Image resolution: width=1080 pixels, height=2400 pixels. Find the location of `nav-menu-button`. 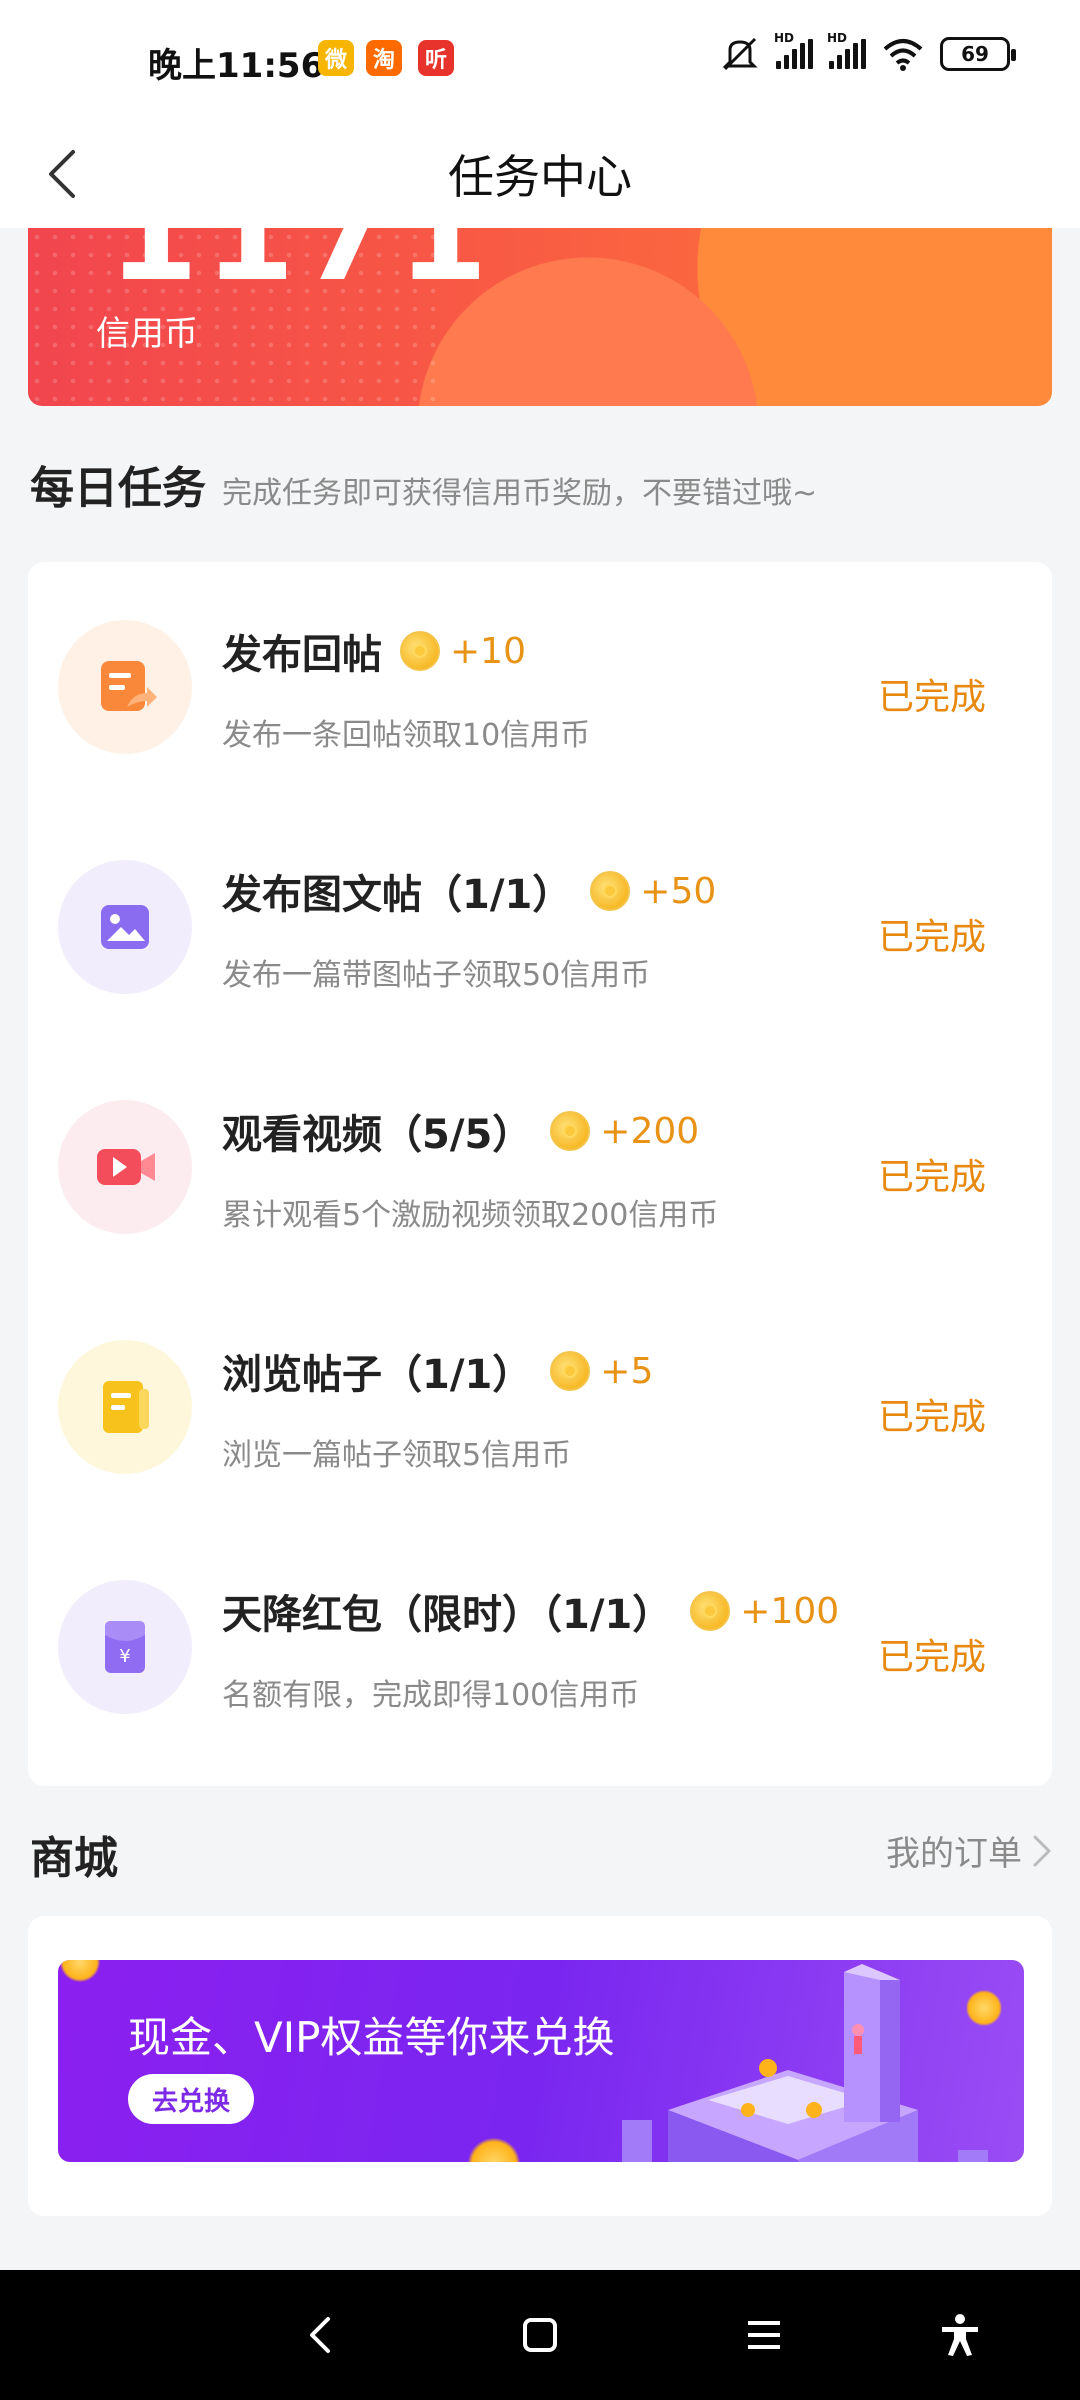

nav-menu-button is located at coordinates (764, 2335).